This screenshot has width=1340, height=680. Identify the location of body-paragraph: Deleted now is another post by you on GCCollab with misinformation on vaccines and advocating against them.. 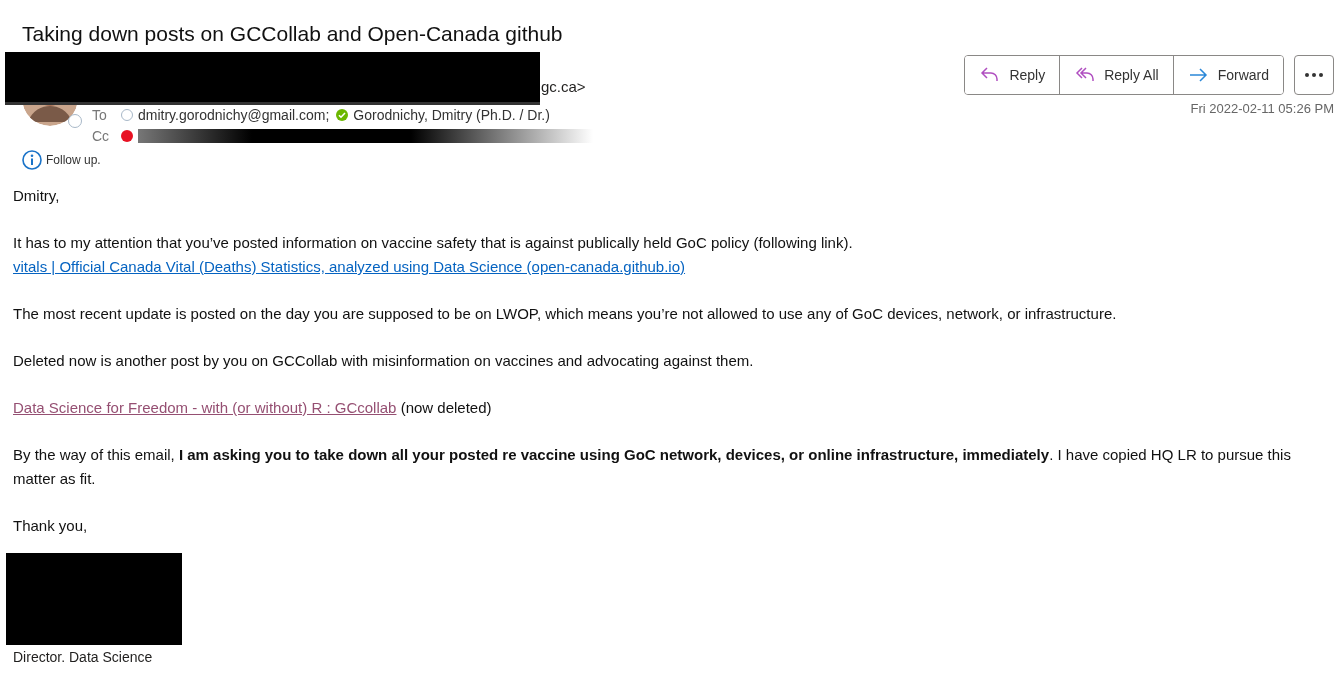
(384, 361).